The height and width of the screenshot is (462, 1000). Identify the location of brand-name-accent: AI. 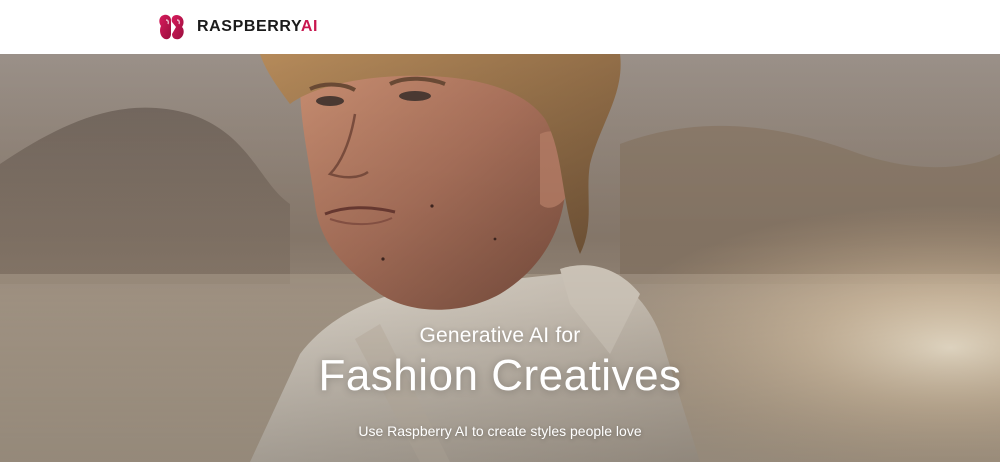
(309, 26).